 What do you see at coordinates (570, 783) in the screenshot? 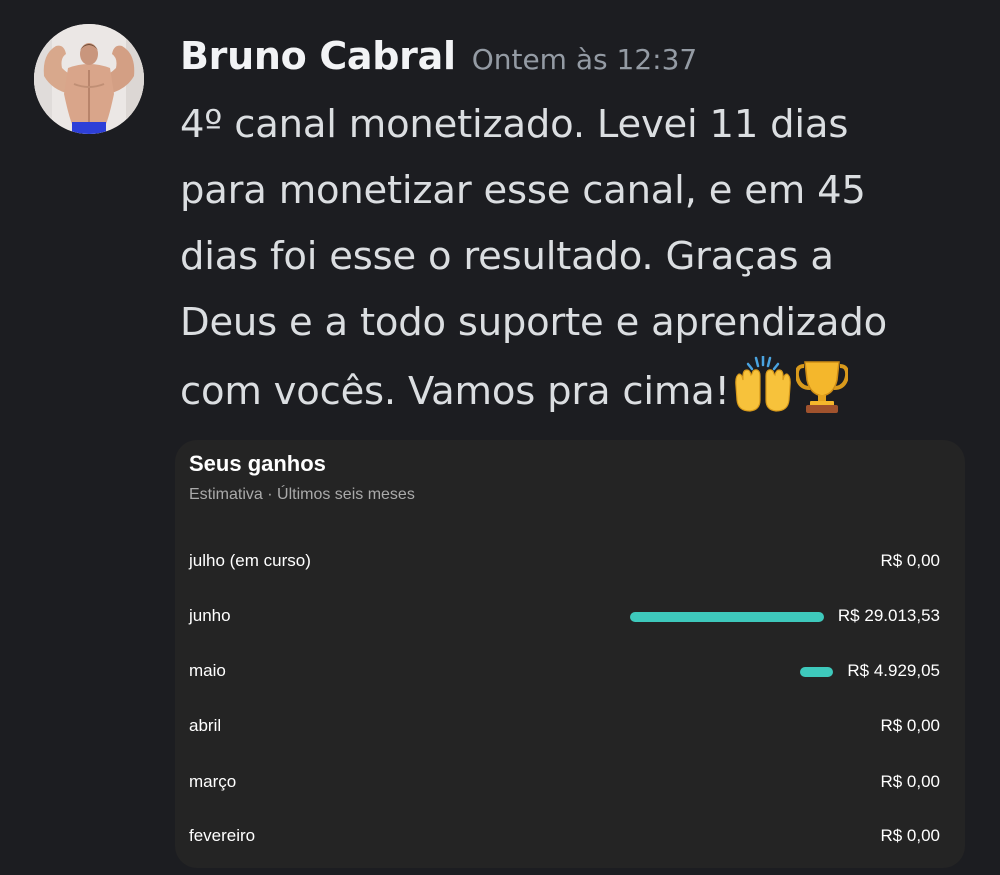
I see `earnings-row: março R$ 0,00` at bounding box center [570, 783].